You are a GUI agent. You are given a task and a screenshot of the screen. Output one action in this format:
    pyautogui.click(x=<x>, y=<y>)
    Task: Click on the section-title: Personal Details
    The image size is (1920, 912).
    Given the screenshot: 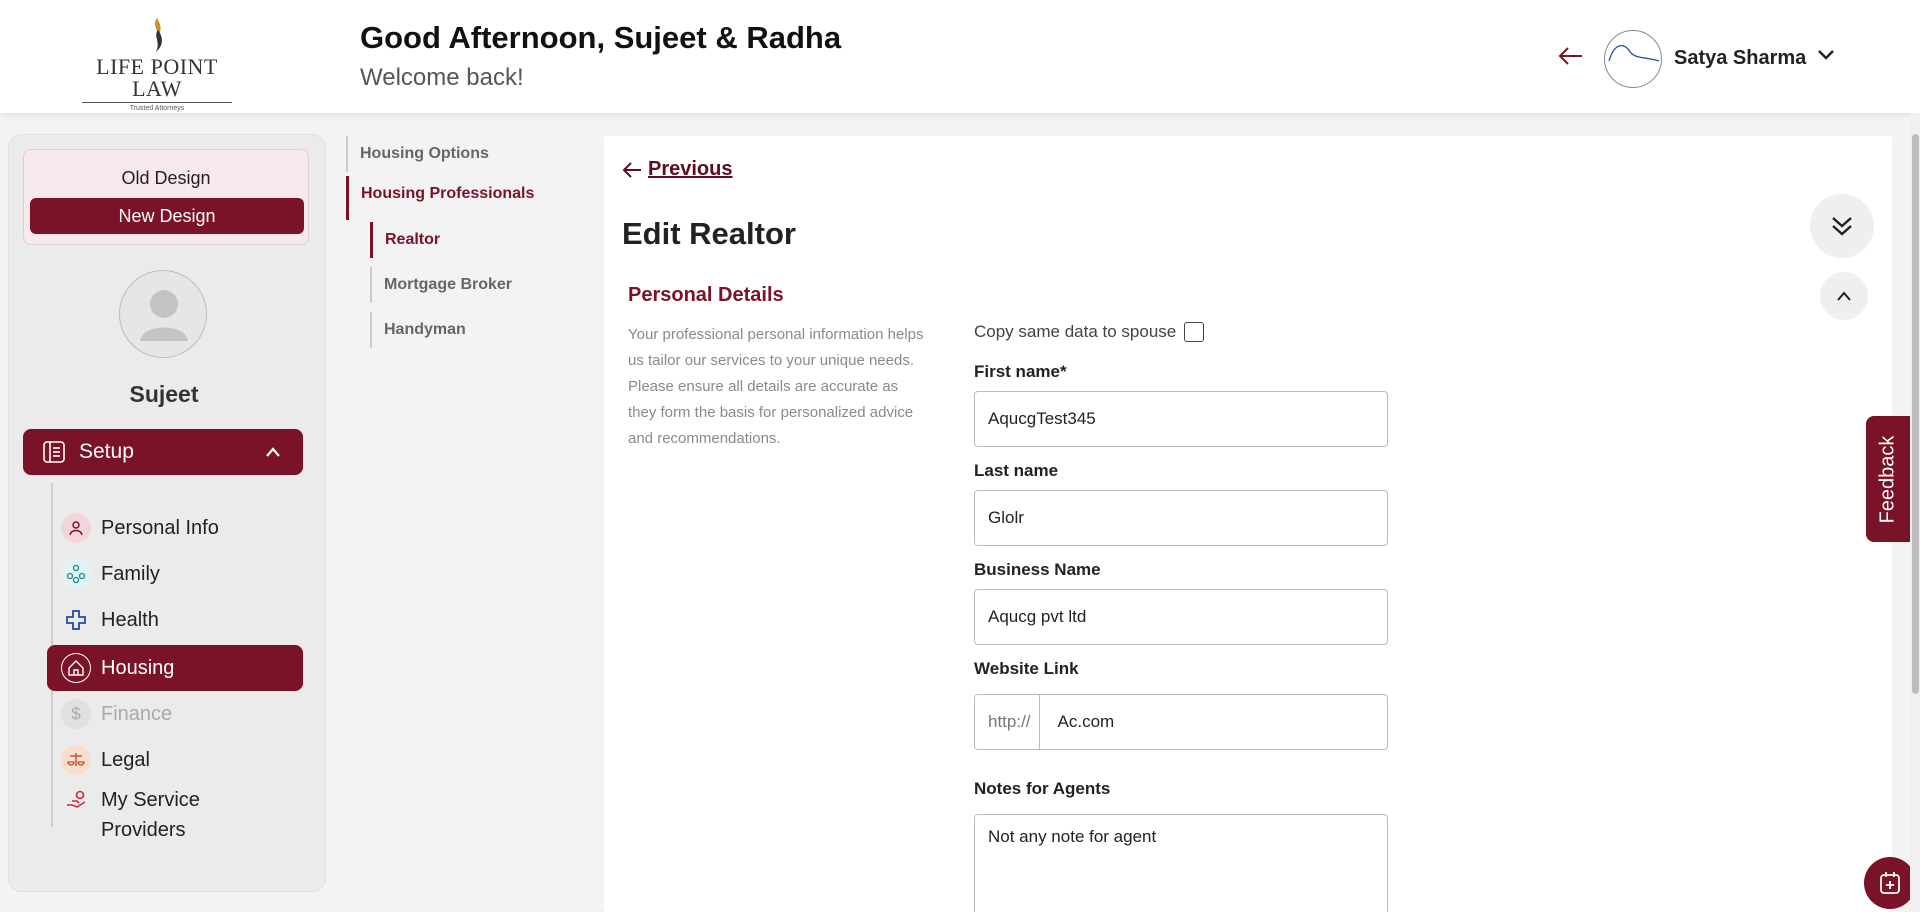 What is the action you would take?
    pyautogui.click(x=706, y=295)
    